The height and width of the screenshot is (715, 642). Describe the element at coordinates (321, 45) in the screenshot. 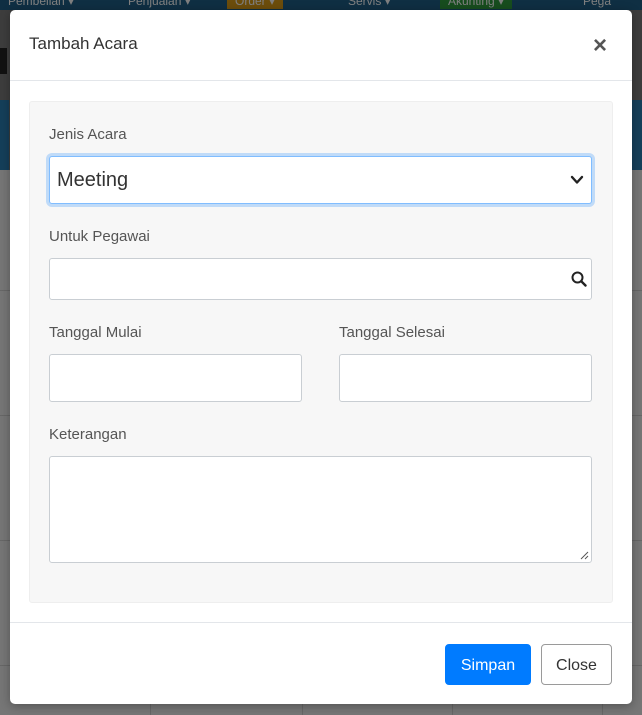

I see `modal-header: Tambah Acara ×` at that location.